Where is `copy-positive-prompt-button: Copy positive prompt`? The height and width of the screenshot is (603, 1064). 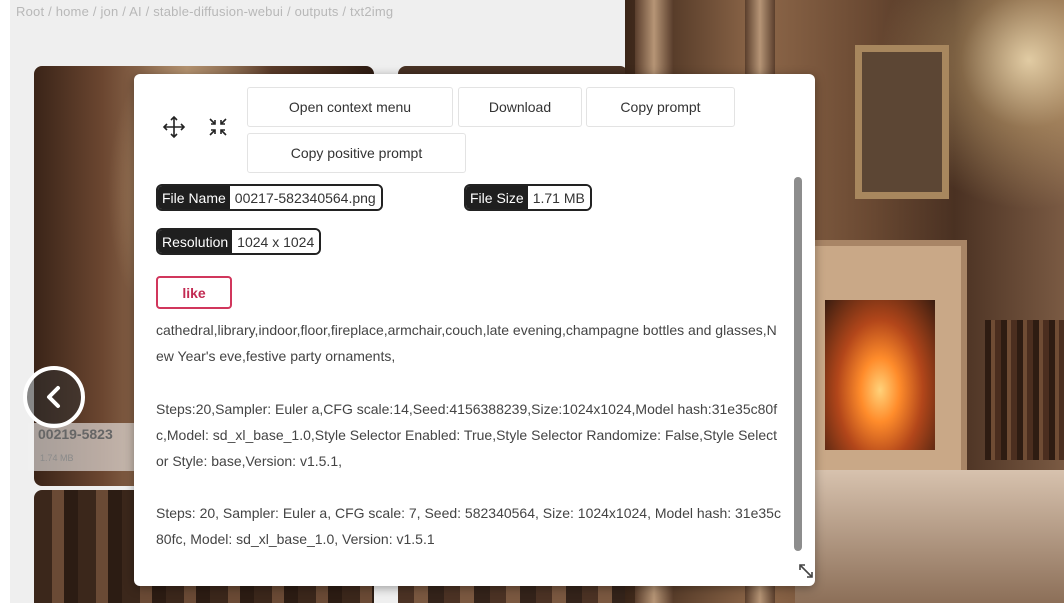
copy-positive-prompt-button: Copy positive prompt is located at coordinates (356, 153).